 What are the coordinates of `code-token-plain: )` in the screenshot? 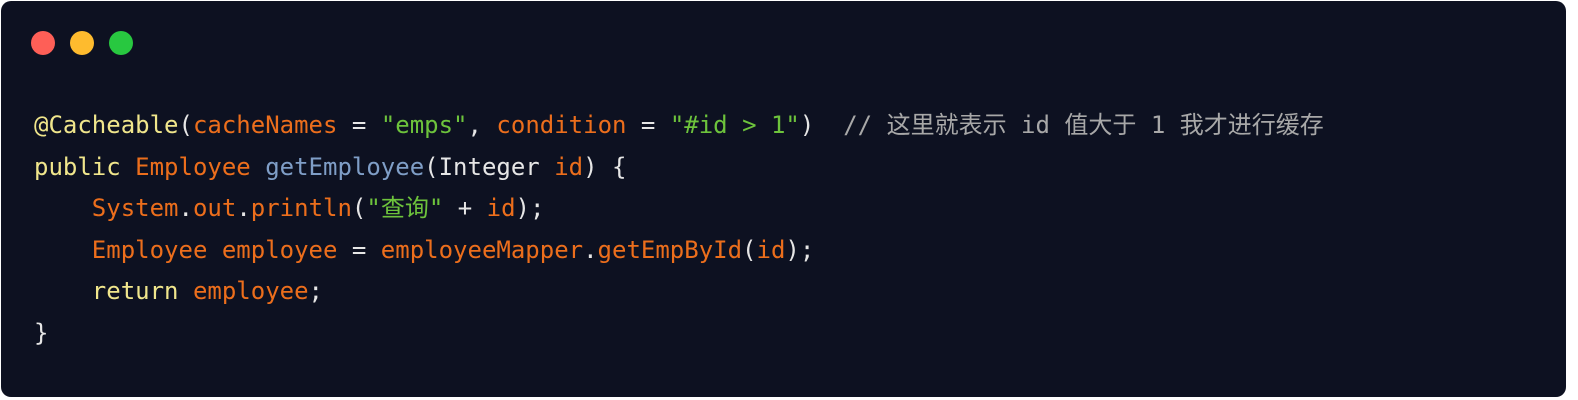 It's located at (821, 125).